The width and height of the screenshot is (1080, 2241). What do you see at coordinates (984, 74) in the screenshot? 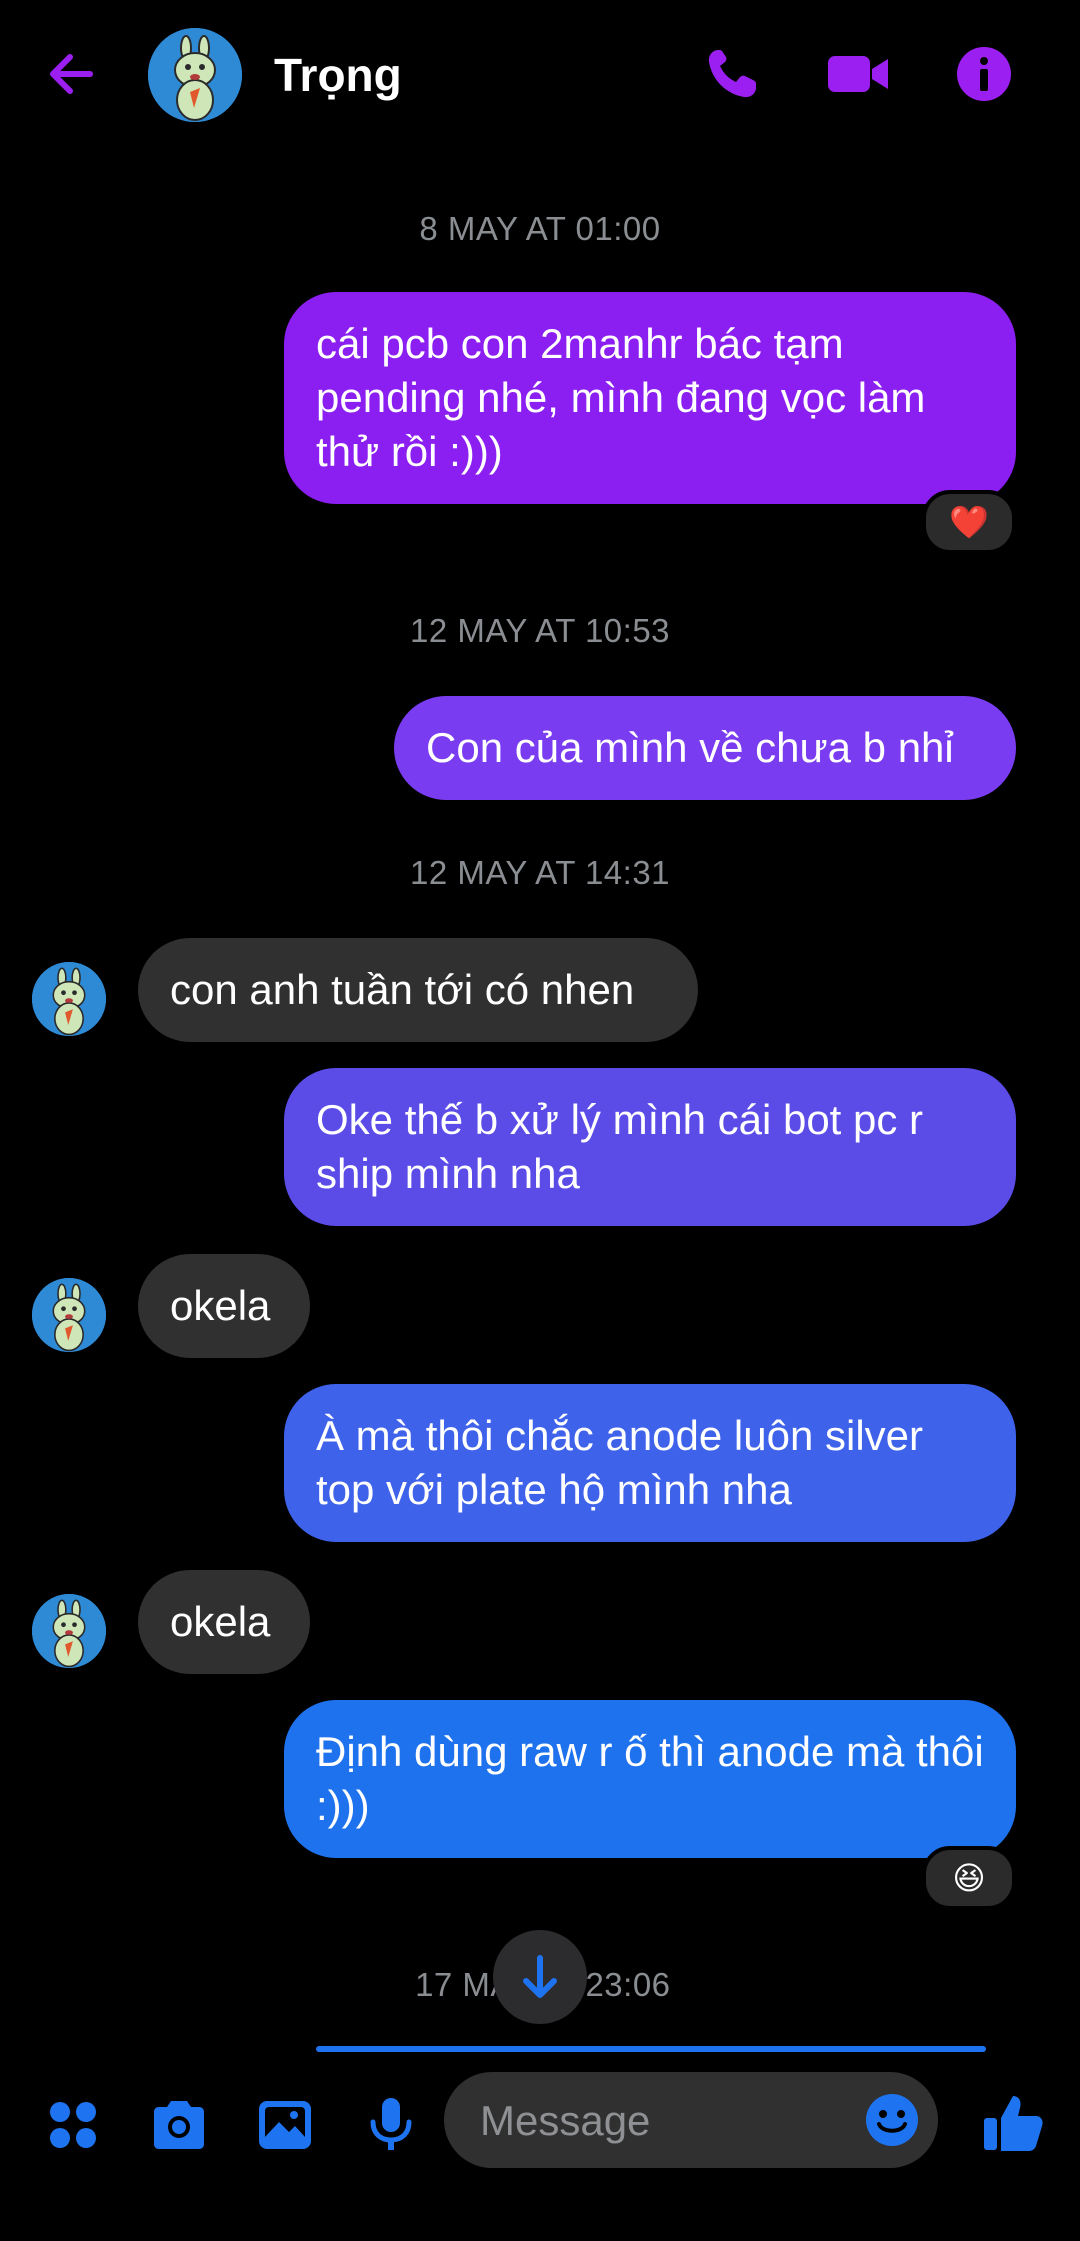
I see `info-icon` at bounding box center [984, 74].